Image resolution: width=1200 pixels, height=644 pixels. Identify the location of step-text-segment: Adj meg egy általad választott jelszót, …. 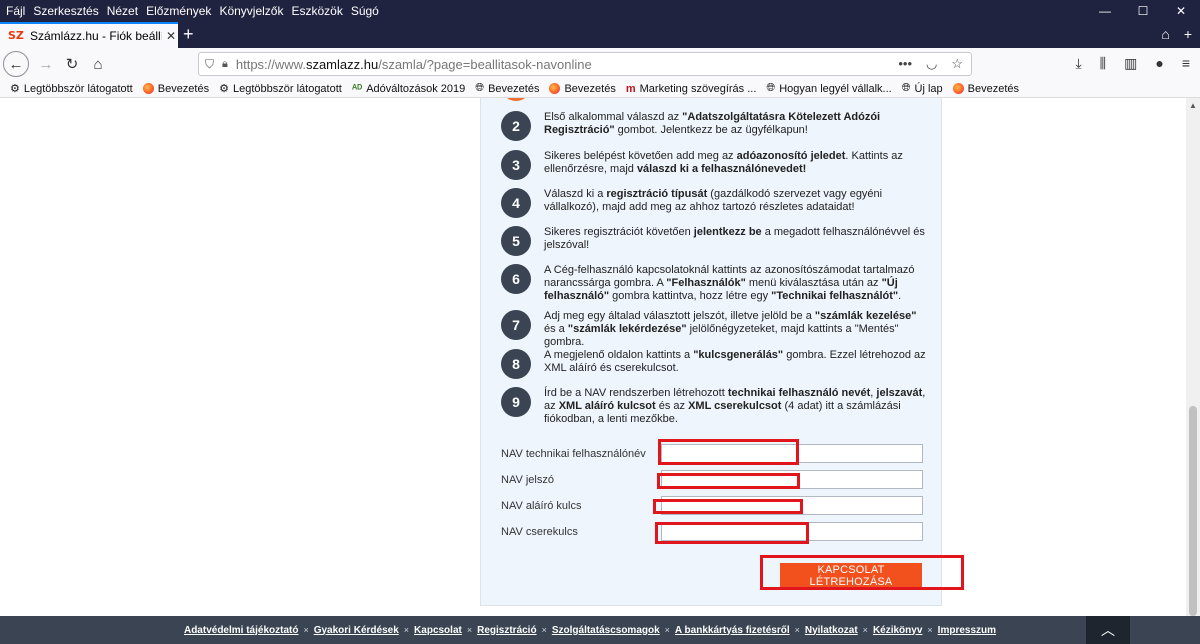
(679, 316).